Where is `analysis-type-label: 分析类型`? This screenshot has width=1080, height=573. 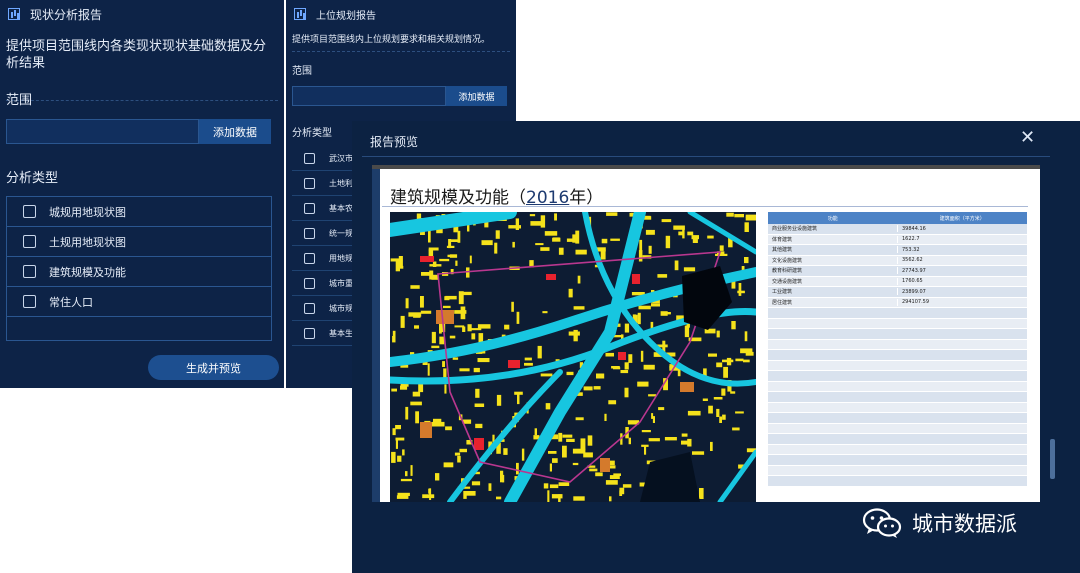 analysis-type-label: 分析类型 is located at coordinates (312, 133).